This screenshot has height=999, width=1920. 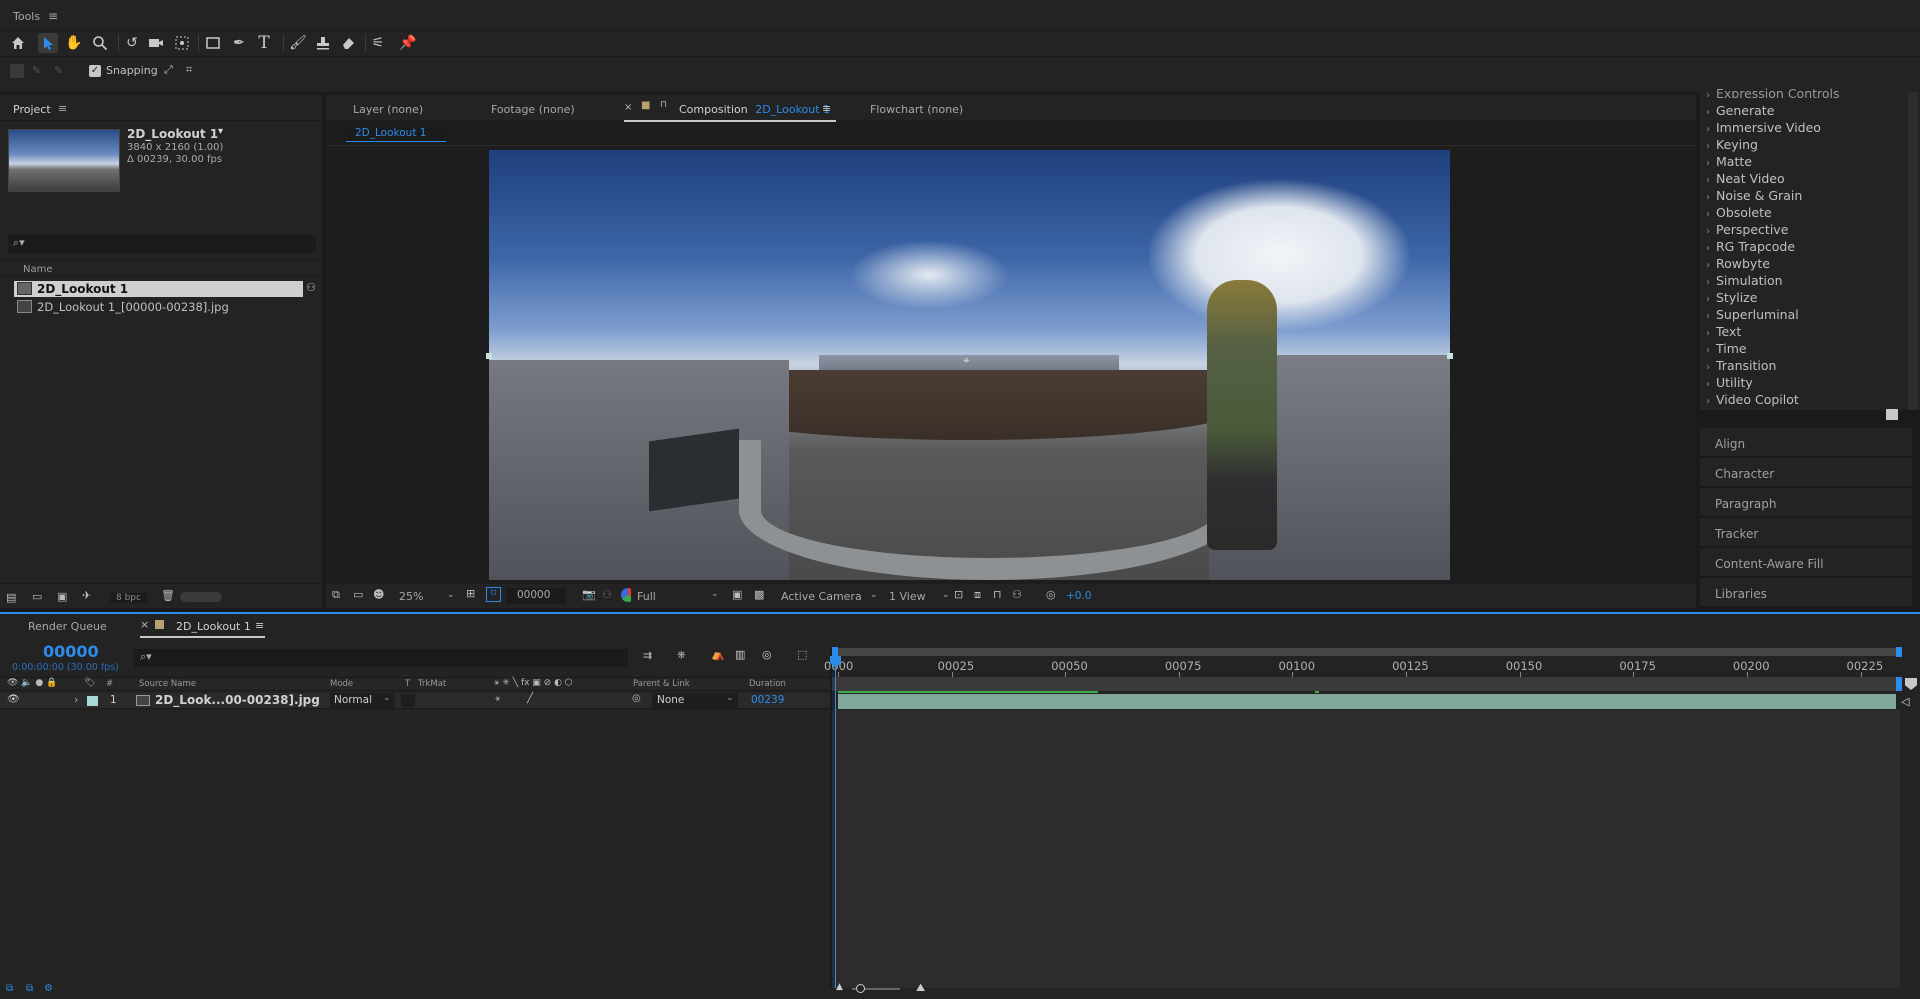 What do you see at coordinates (1899, 684) in the screenshot?
I see `comp-end-handle` at bounding box center [1899, 684].